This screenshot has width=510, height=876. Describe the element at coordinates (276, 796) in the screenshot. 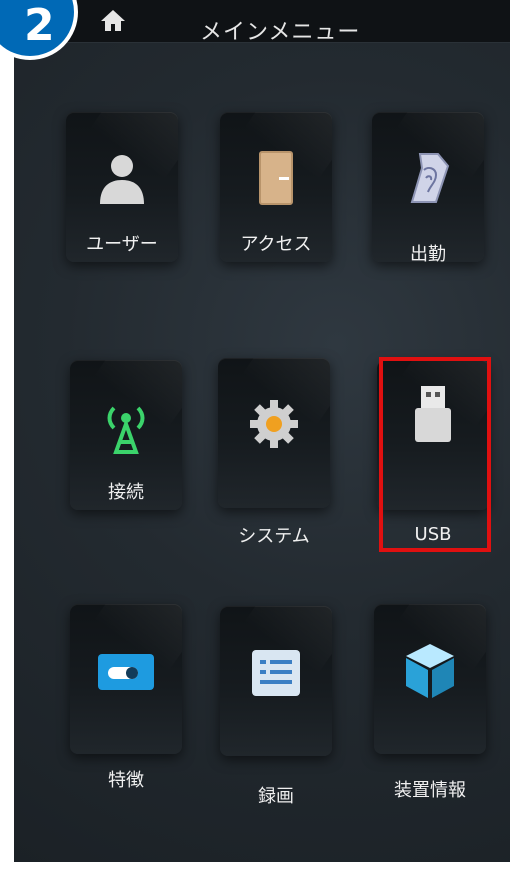

I see `menu-item-label: 録画` at that location.